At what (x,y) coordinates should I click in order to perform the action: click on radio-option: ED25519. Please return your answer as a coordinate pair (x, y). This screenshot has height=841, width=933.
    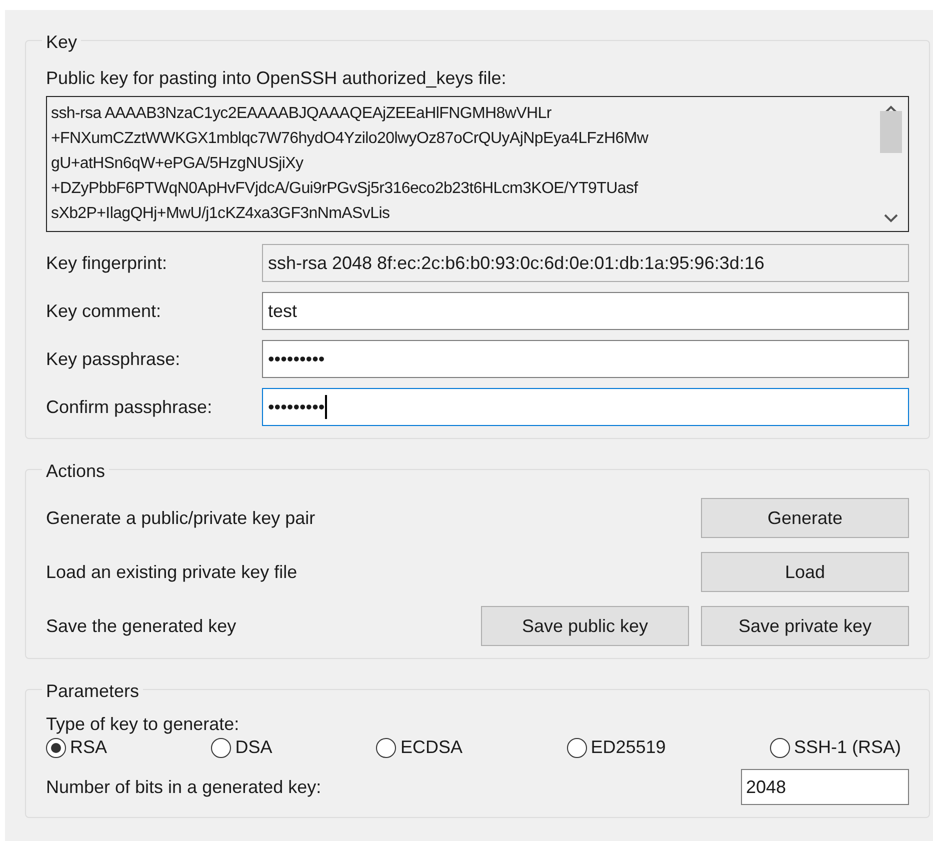
    Looking at the image, I should click on (616, 747).